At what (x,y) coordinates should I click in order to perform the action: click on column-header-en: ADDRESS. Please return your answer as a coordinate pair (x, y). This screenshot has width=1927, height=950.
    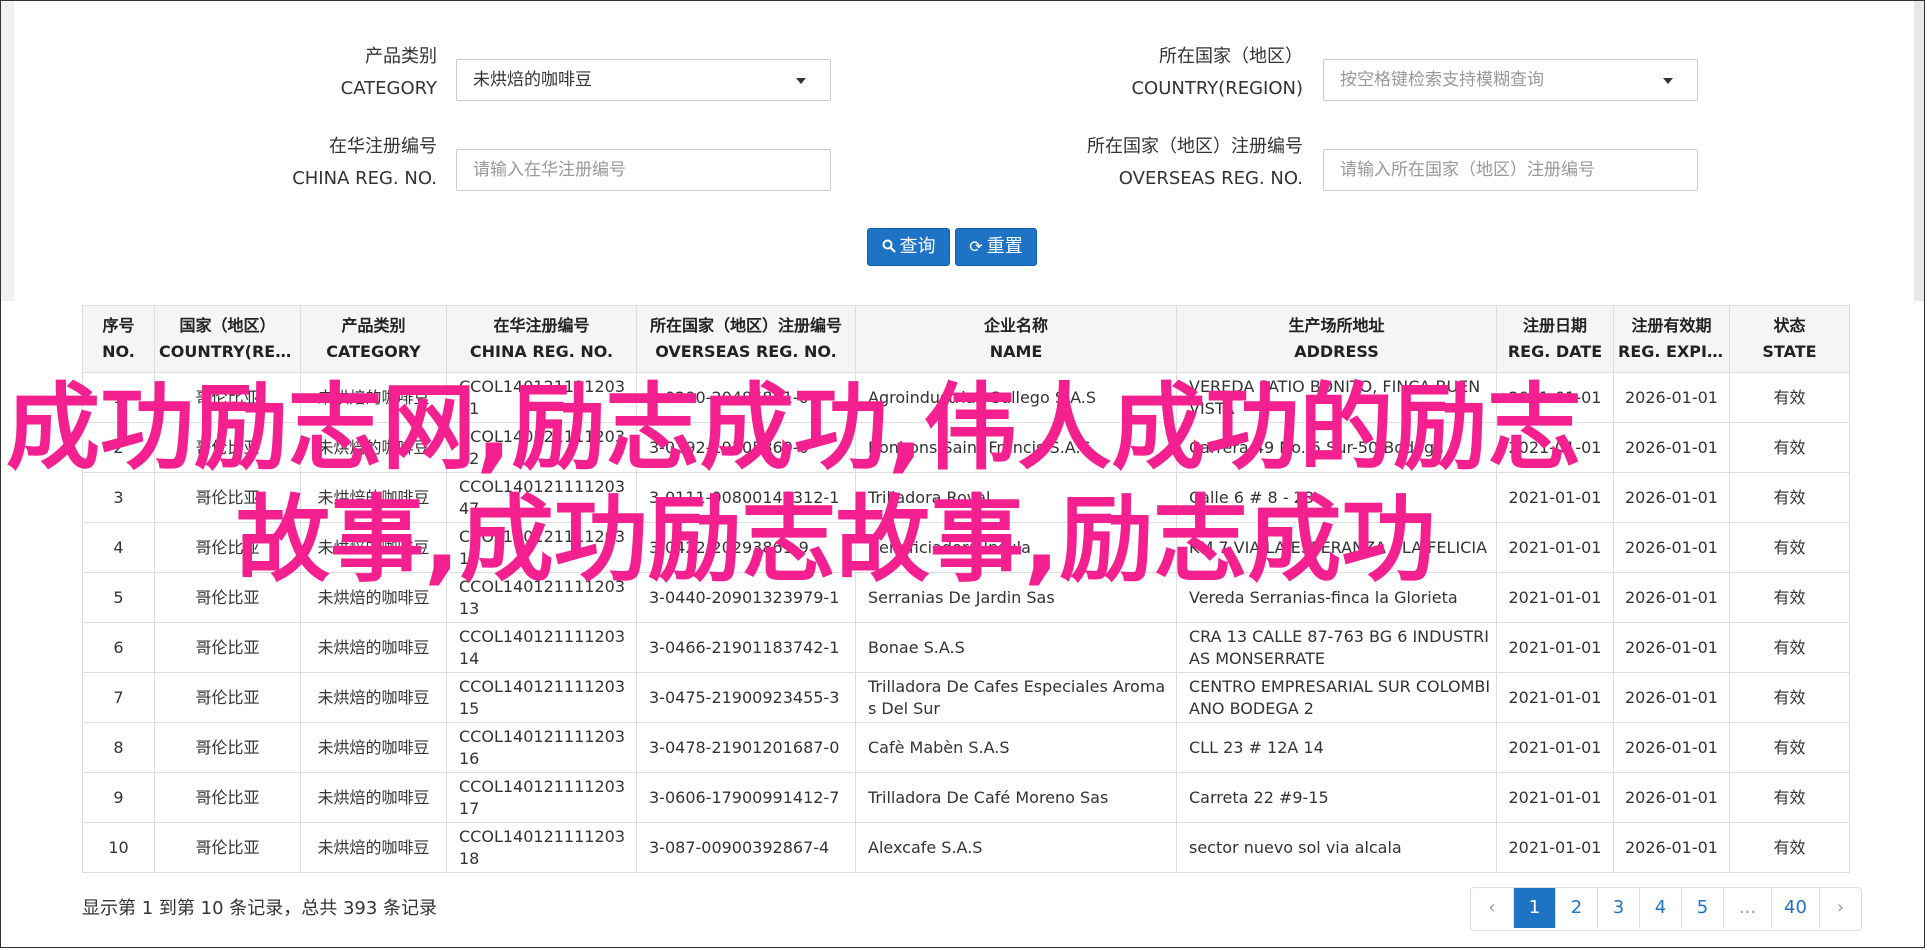
    Looking at the image, I should click on (1336, 351).